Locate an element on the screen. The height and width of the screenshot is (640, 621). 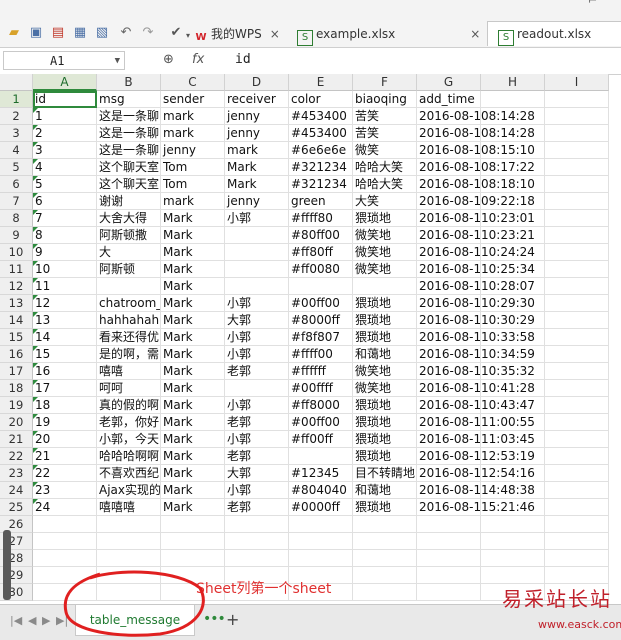
table-cell: 13 is located at coordinates (65, 320).